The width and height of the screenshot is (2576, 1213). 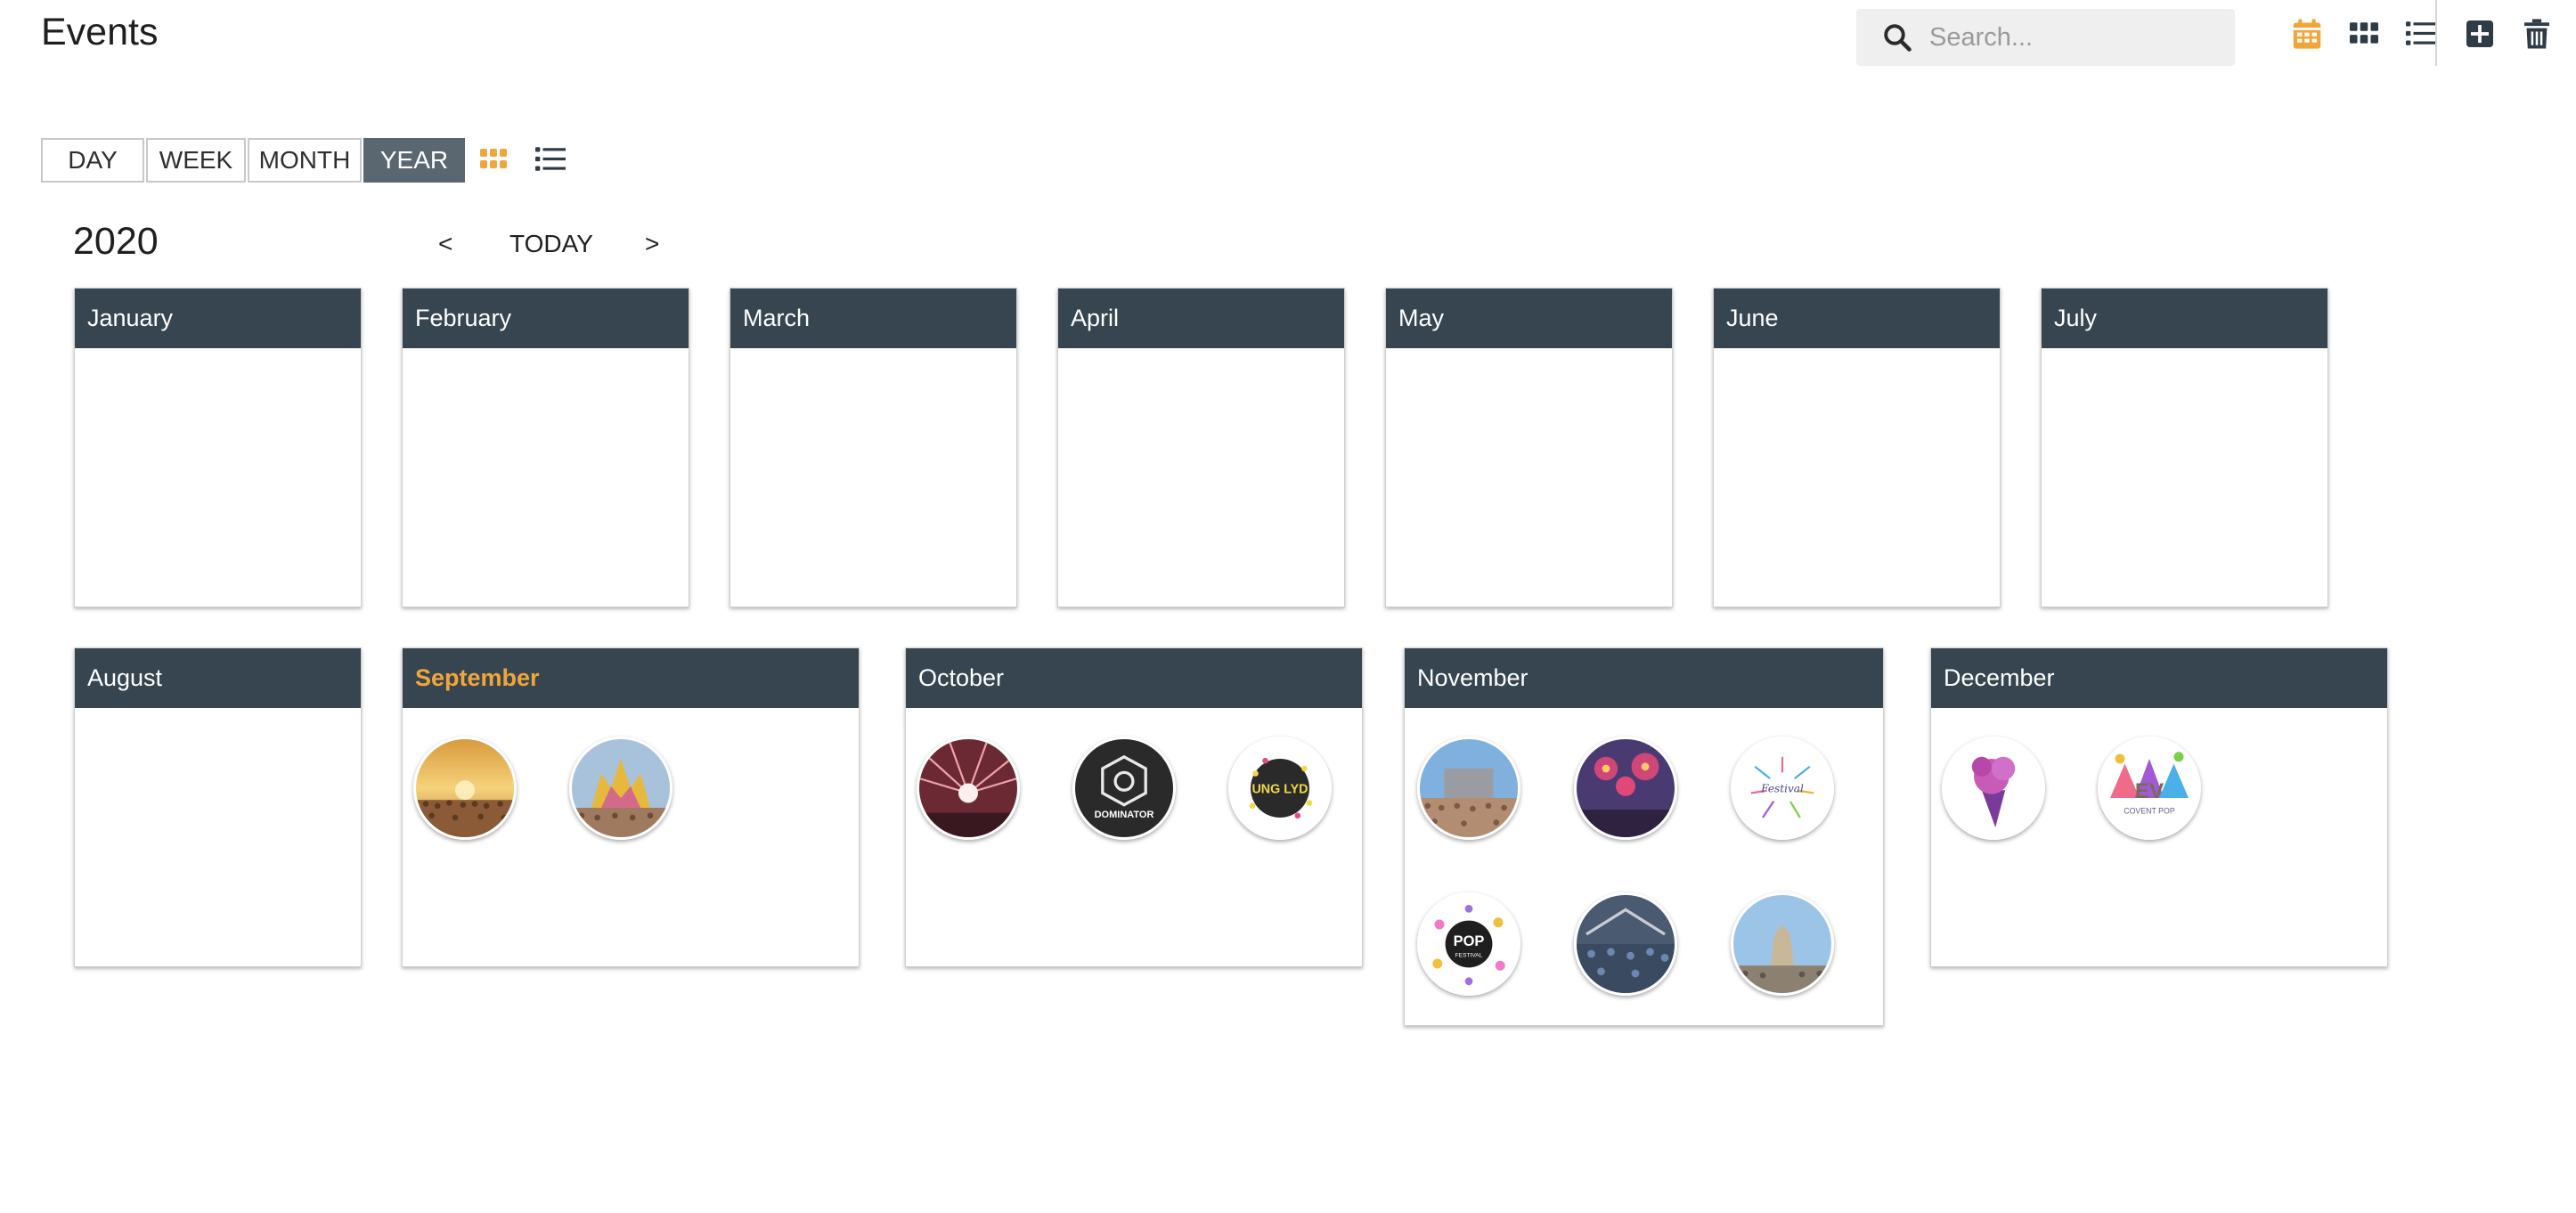 I want to click on month-card-january: January, so click(x=218, y=448).